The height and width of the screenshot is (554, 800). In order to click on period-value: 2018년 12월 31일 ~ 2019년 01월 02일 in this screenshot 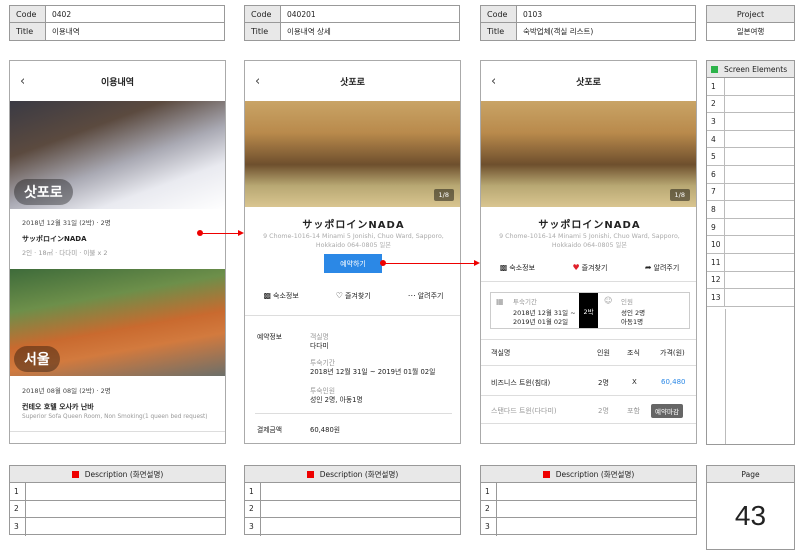, I will do `click(373, 372)`.